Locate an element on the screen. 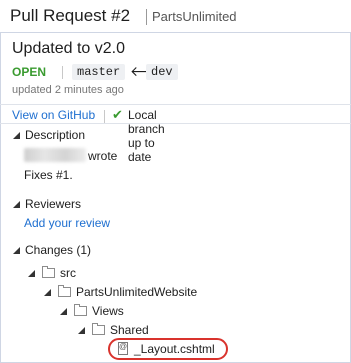 Image resolution: width=351 pixels, height=363 pixels. highlight-annotation is located at coordinates (168, 349).